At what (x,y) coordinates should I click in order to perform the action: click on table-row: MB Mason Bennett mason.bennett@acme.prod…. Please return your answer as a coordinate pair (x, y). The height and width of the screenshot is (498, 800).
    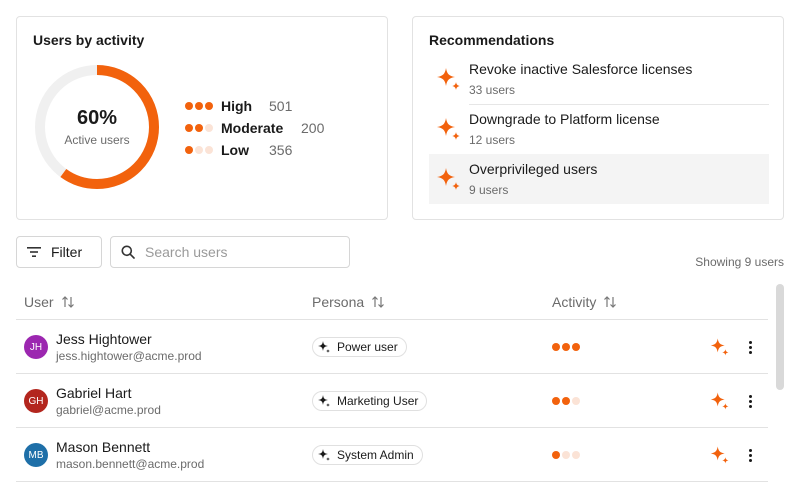
    Looking at the image, I should click on (392, 455).